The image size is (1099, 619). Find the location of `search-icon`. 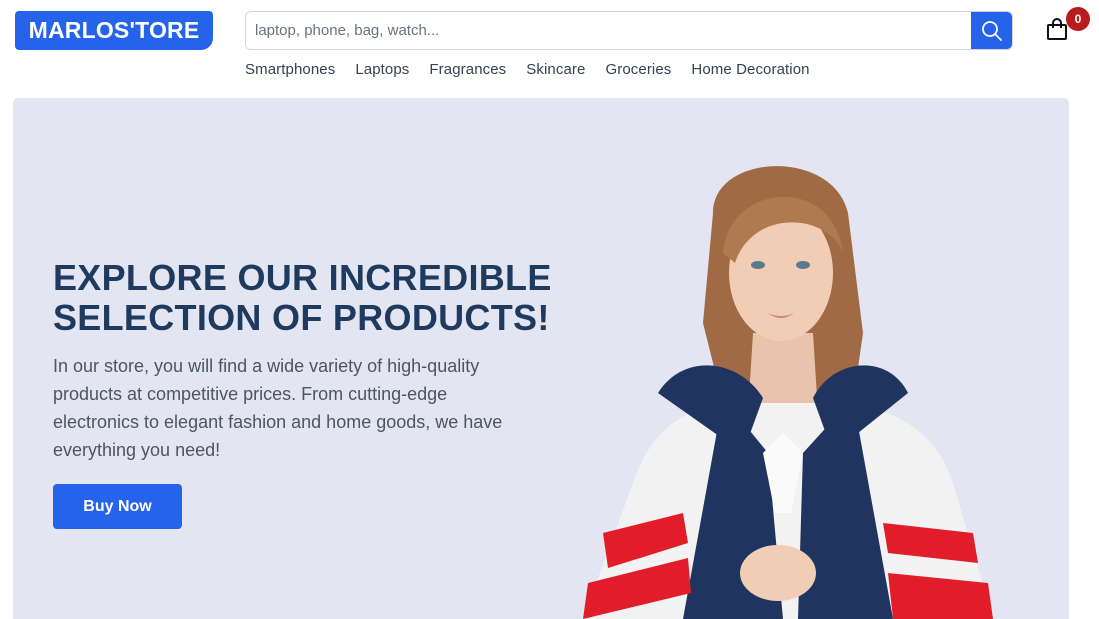

search-icon is located at coordinates (991, 30).